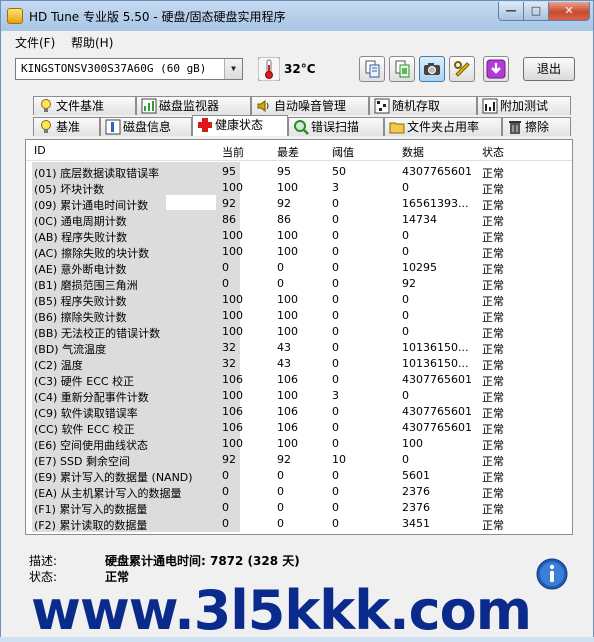 The image size is (594, 642). What do you see at coordinates (284, 363) in the screenshot?
I see `cell-worst: 43` at bounding box center [284, 363].